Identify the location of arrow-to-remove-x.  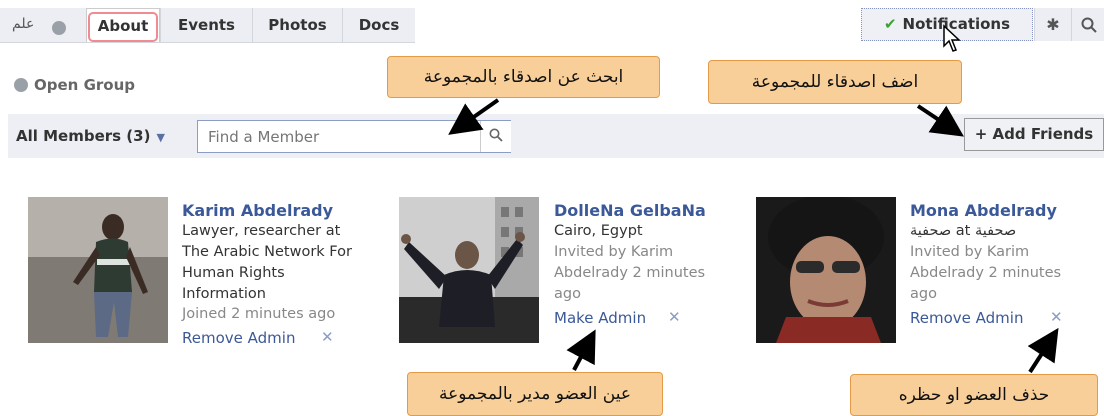
(1043, 350).